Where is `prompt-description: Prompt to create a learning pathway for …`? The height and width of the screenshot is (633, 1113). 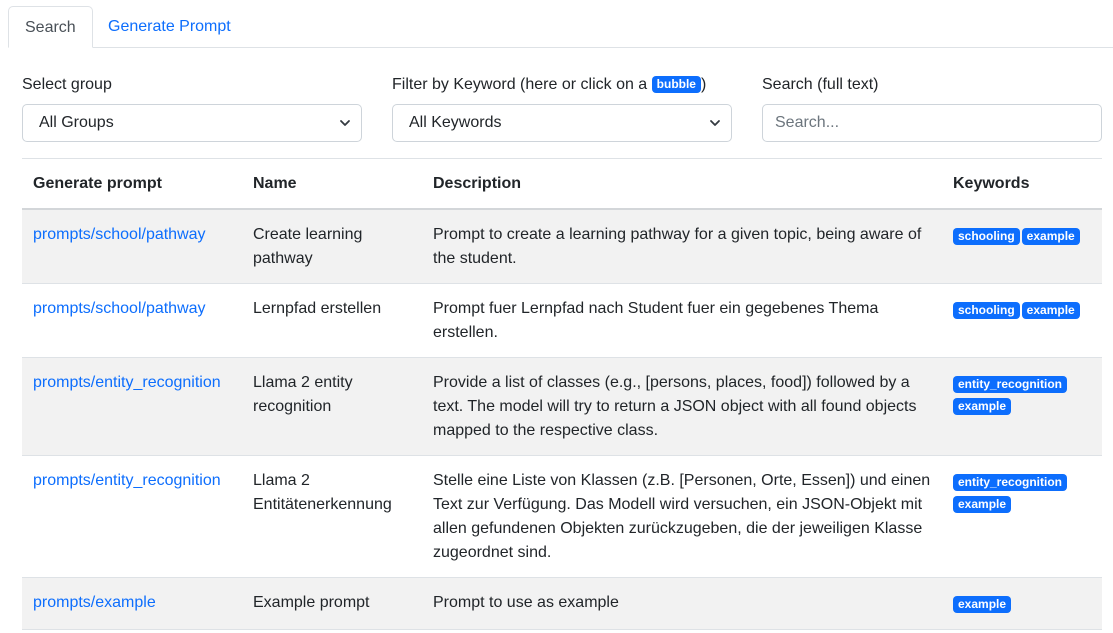 prompt-description: Prompt to create a learning pathway for … is located at coordinates (682, 246).